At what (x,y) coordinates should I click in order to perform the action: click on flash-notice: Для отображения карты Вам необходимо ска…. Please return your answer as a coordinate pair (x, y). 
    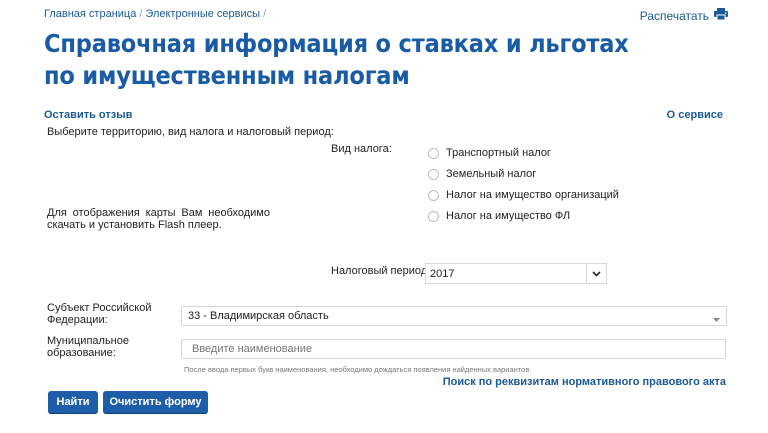
    Looking at the image, I should click on (158, 219).